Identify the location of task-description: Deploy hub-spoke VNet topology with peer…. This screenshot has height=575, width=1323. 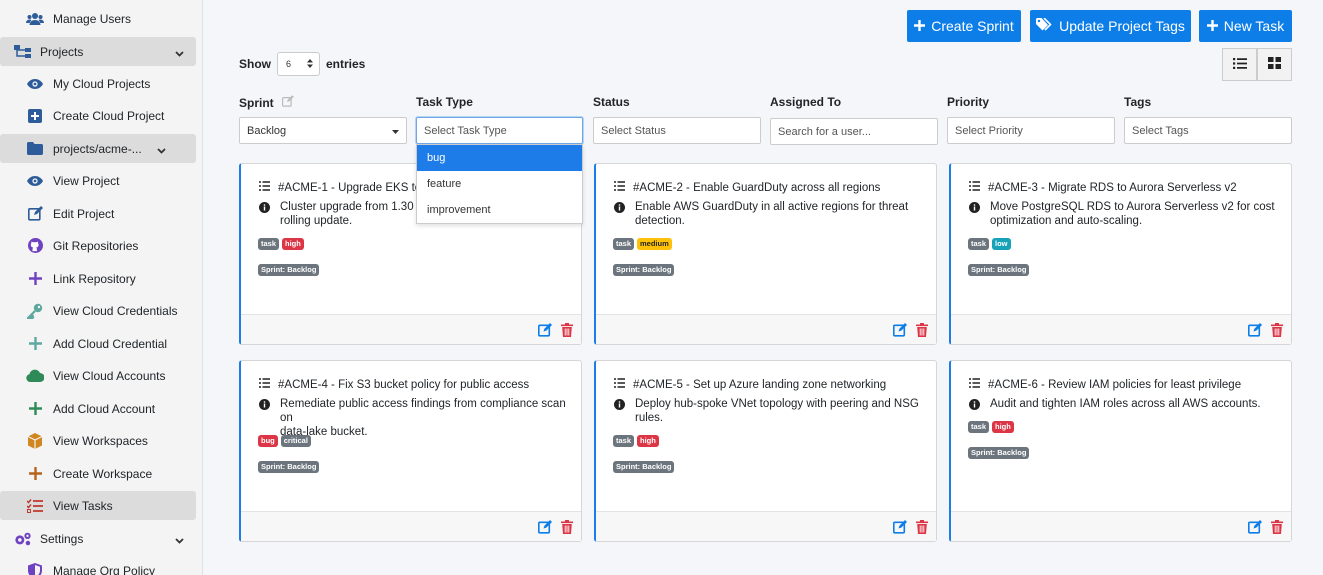
(777, 411).